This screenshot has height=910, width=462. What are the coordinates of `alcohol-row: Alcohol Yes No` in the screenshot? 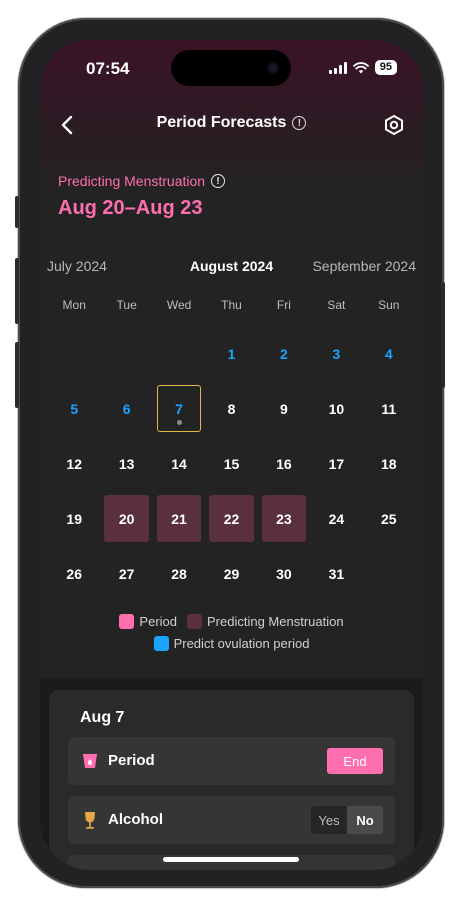 It's located at (231, 820).